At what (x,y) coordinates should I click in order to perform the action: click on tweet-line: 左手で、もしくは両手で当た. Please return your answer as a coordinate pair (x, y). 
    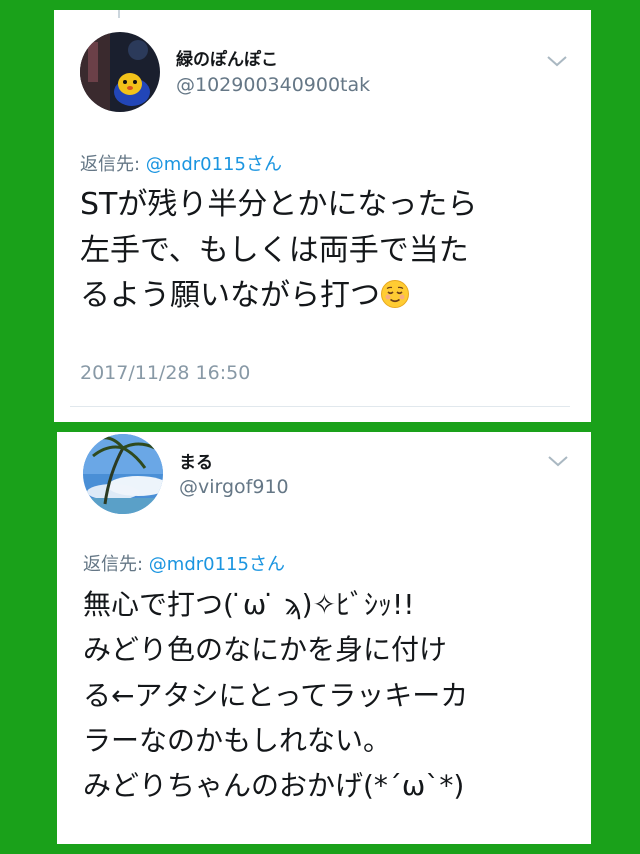
    Looking at the image, I should click on (274, 250).